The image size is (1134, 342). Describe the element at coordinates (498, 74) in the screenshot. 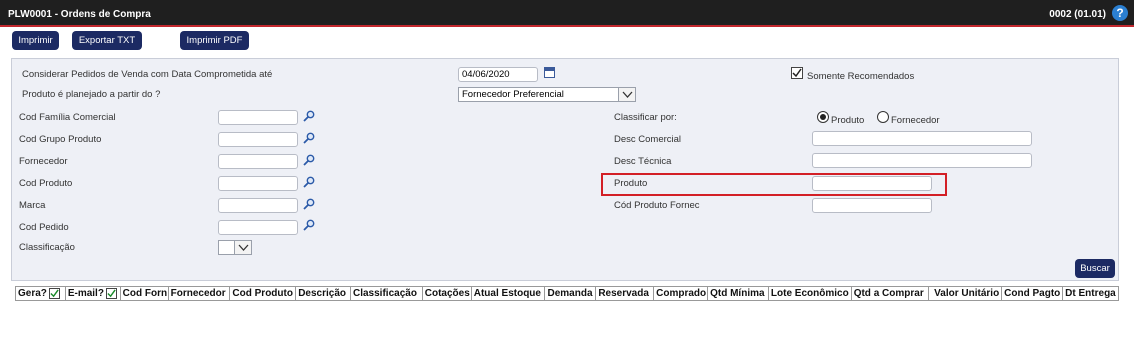

I see `date-input: 04/06/2020` at that location.